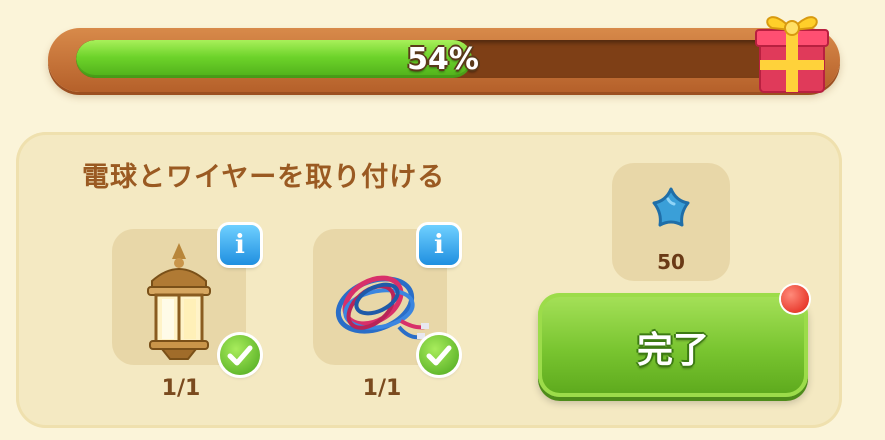 The height and width of the screenshot is (440, 885). I want to click on progress-label: 54%, so click(443, 59).